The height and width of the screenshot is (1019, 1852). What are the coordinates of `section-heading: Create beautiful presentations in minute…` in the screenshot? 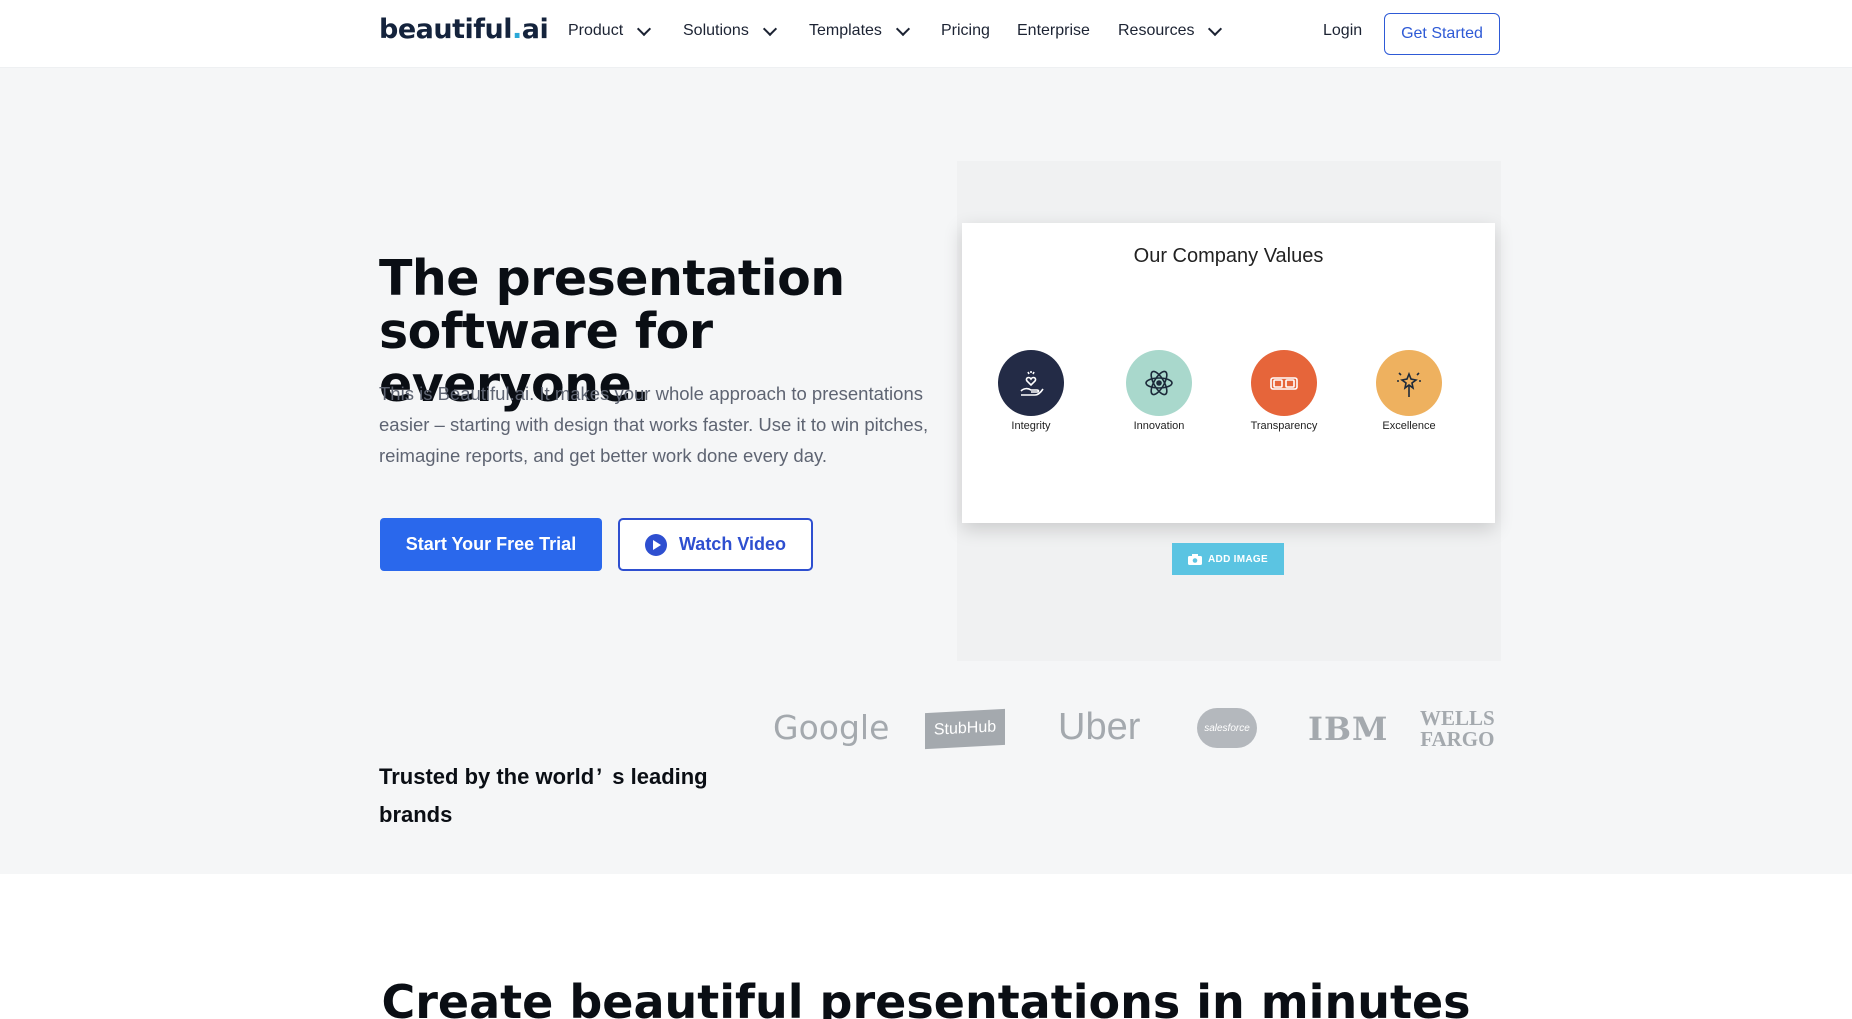 It's located at (926, 997).